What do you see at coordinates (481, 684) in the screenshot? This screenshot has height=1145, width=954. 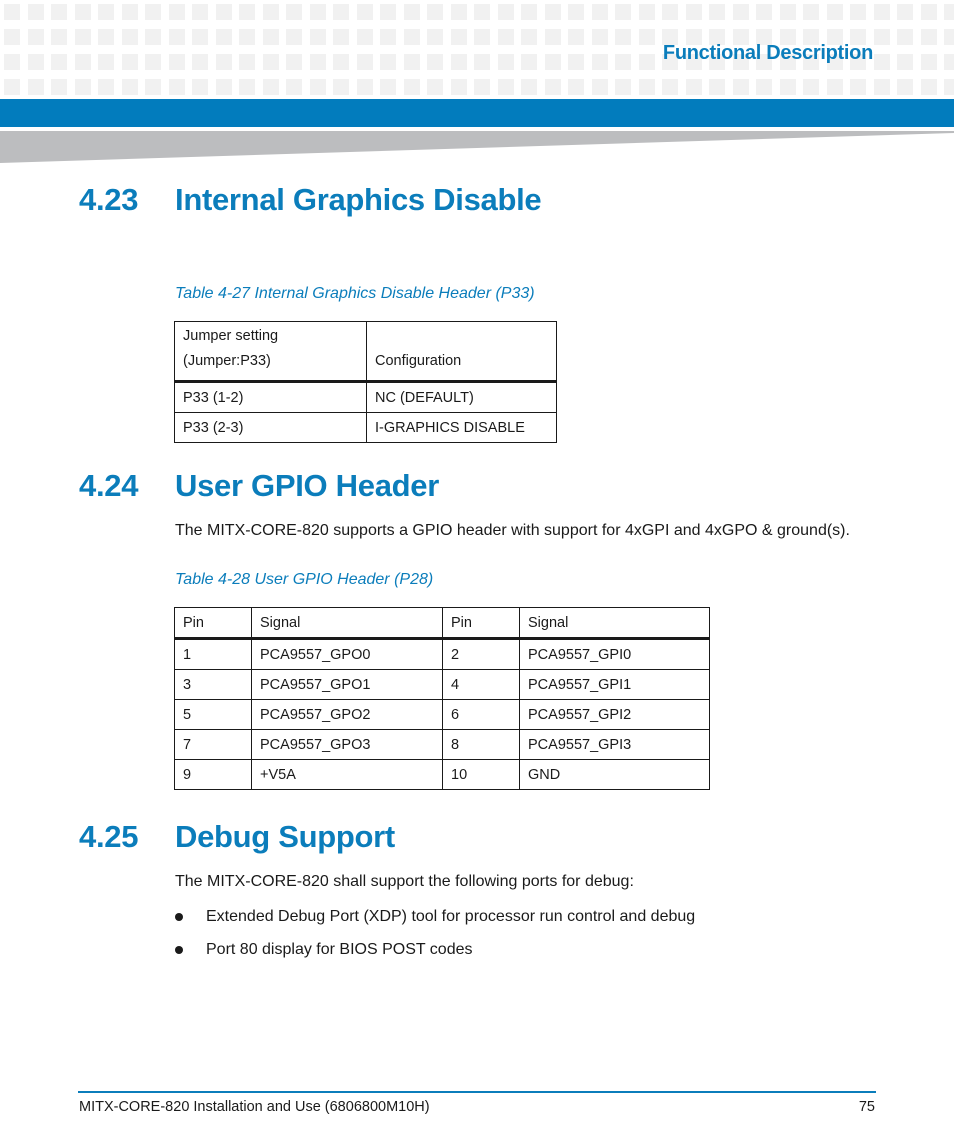 I see `table-cell: 4` at bounding box center [481, 684].